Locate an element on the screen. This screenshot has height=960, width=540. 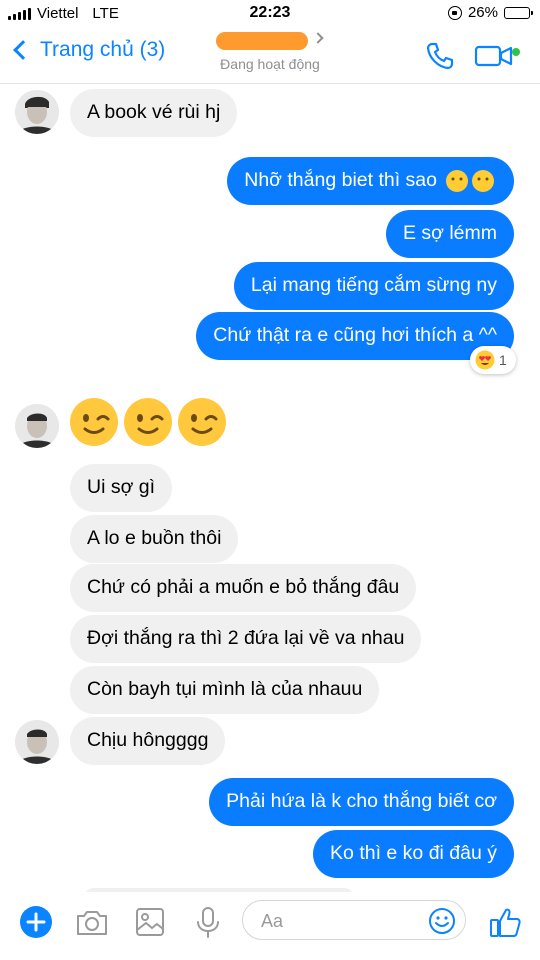
emoji-message is located at coordinates (148, 422).